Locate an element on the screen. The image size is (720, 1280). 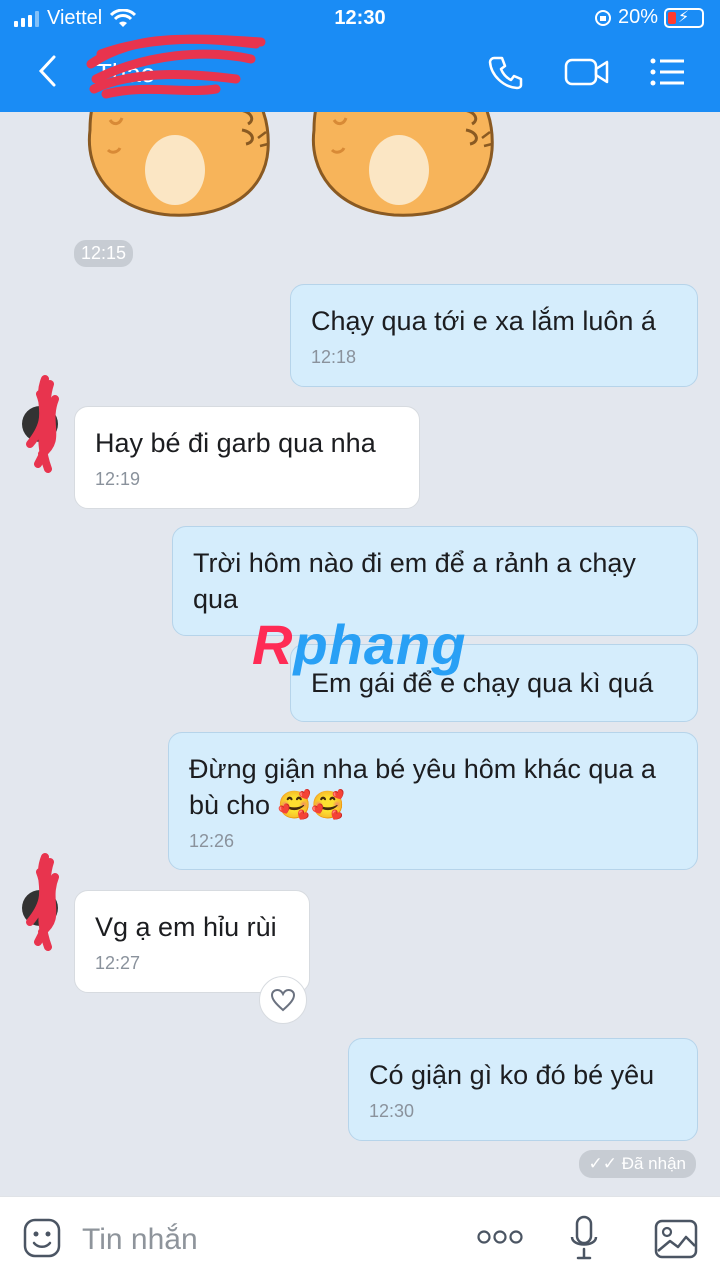
time-chip: 12:15 is located at coordinates (104, 253).